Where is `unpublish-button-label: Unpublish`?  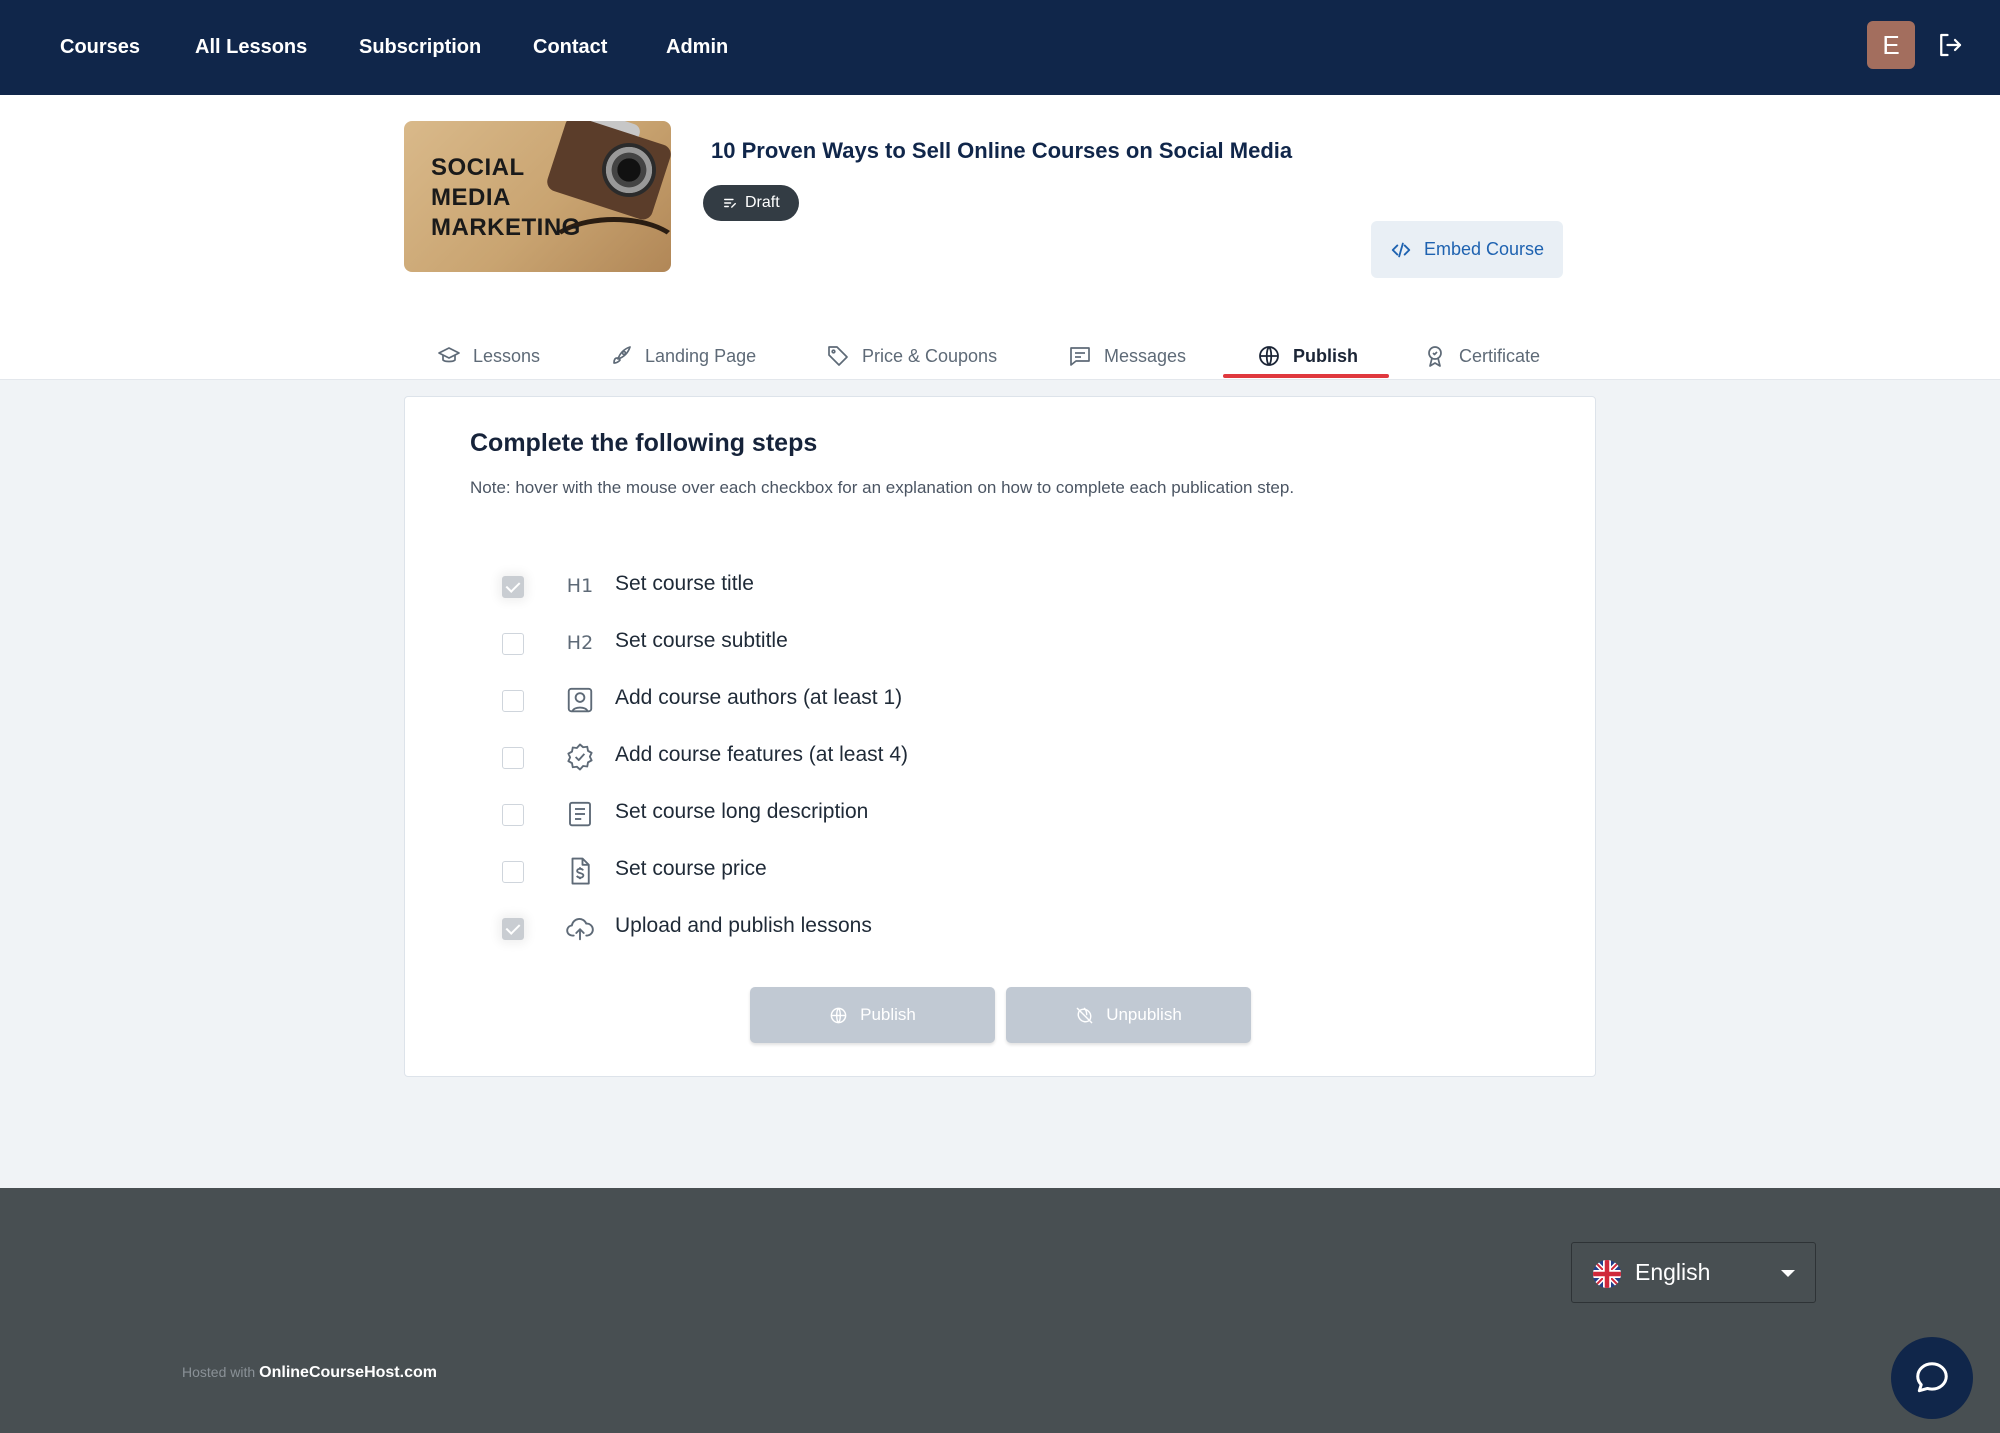
unpublish-button-label: Unpublish is located at coordinates (1144, 1014).